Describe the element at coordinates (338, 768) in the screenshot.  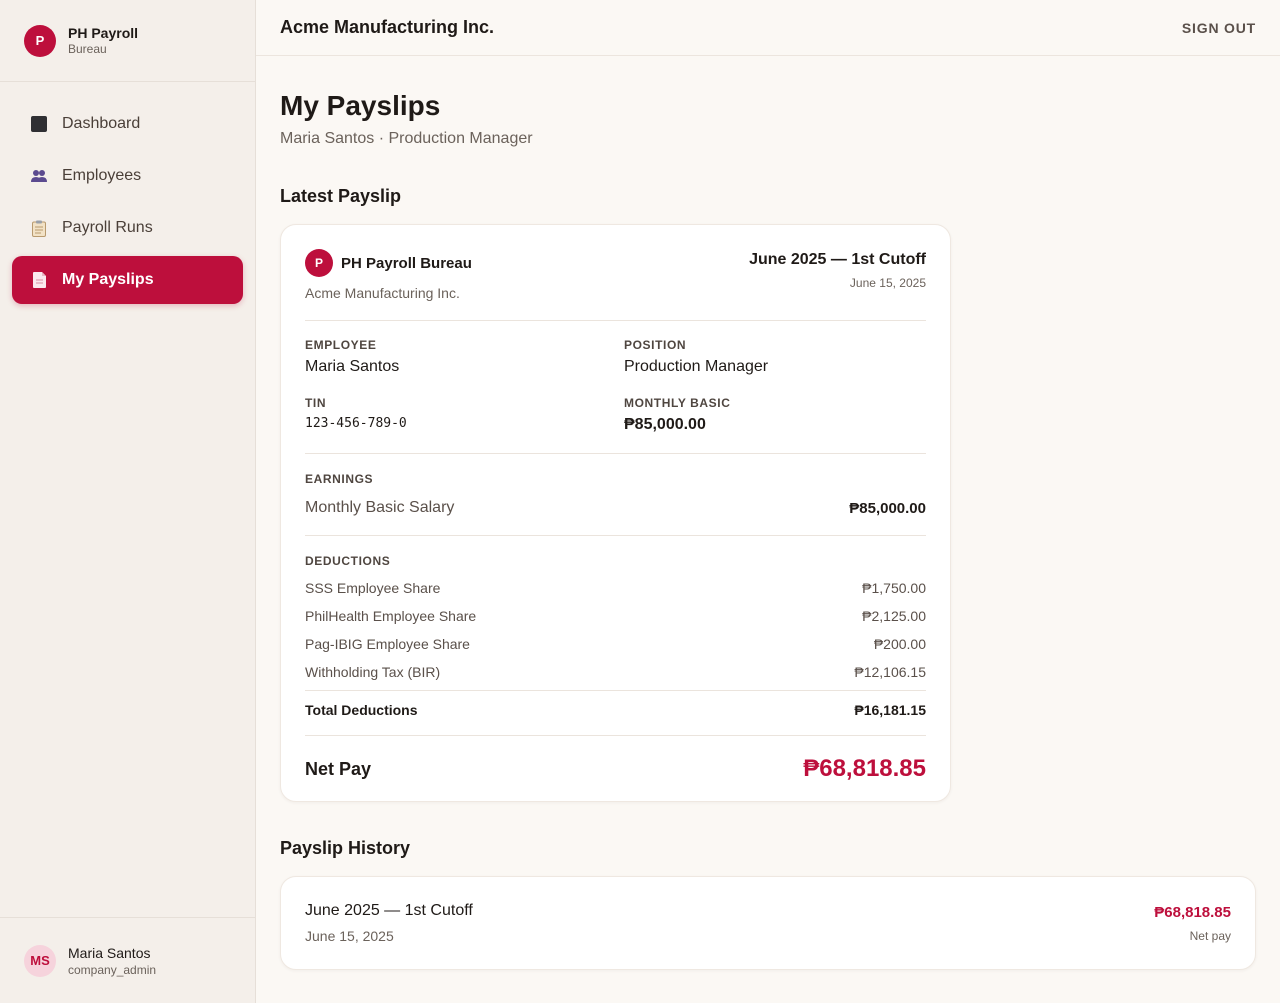
I see `net-pay-label: Net Pay` at that location.